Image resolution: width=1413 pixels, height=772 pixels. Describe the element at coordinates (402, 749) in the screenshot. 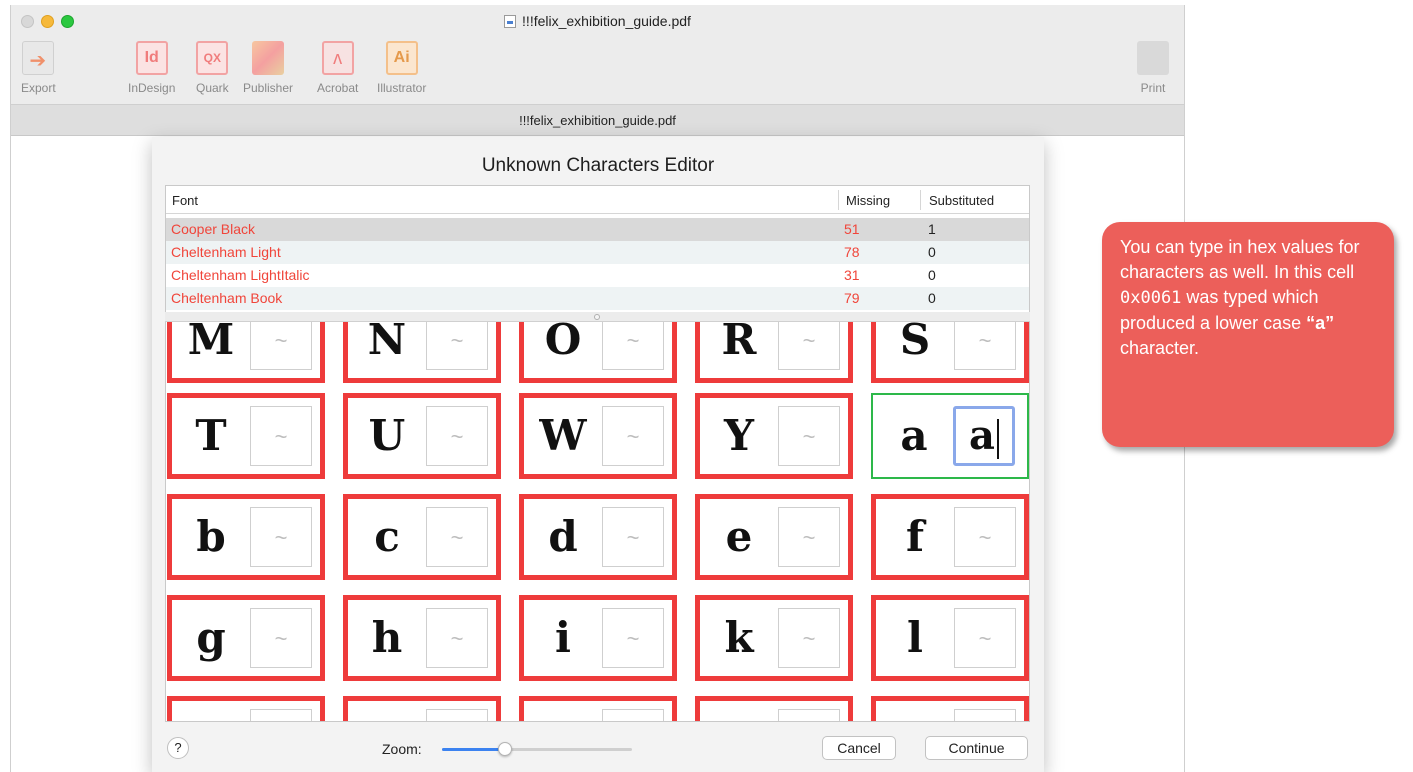

I see `zoom-label: Zoom:` at that location.